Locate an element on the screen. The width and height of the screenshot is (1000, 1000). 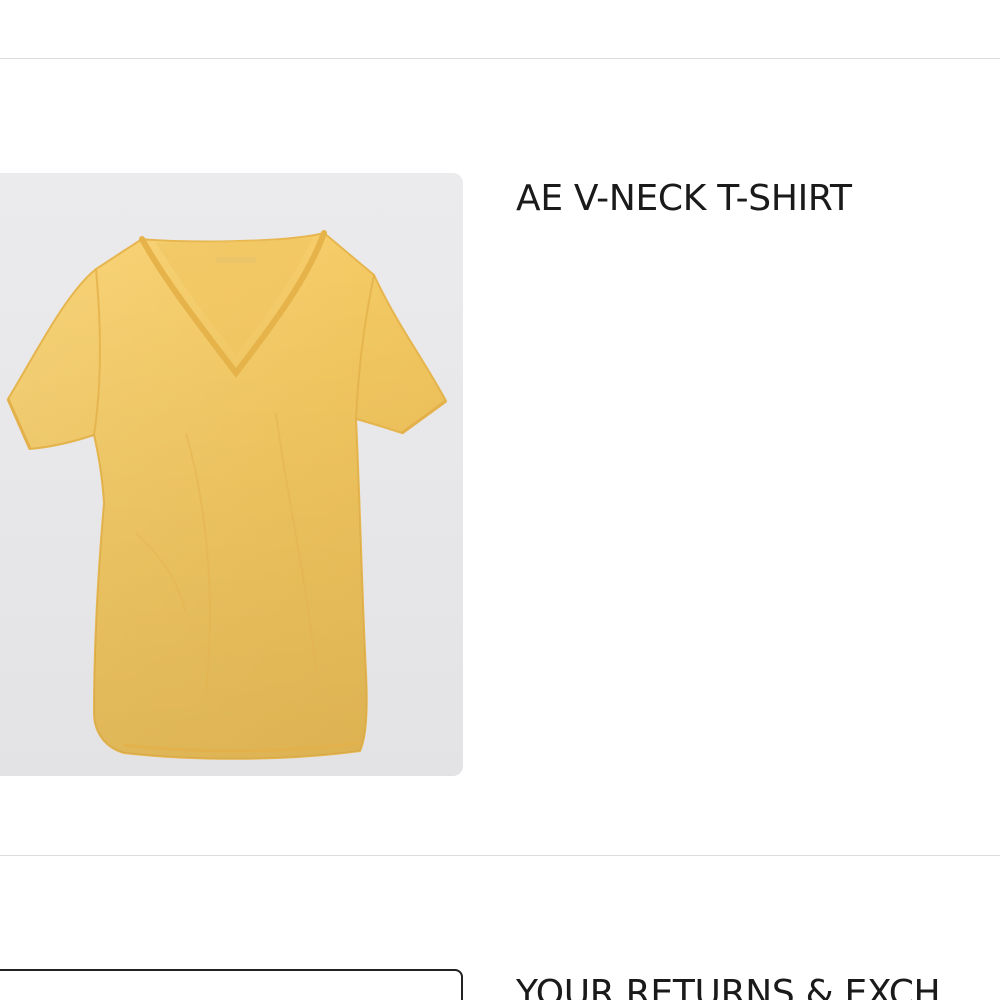
top-divider is located at coordinates (500, 58).